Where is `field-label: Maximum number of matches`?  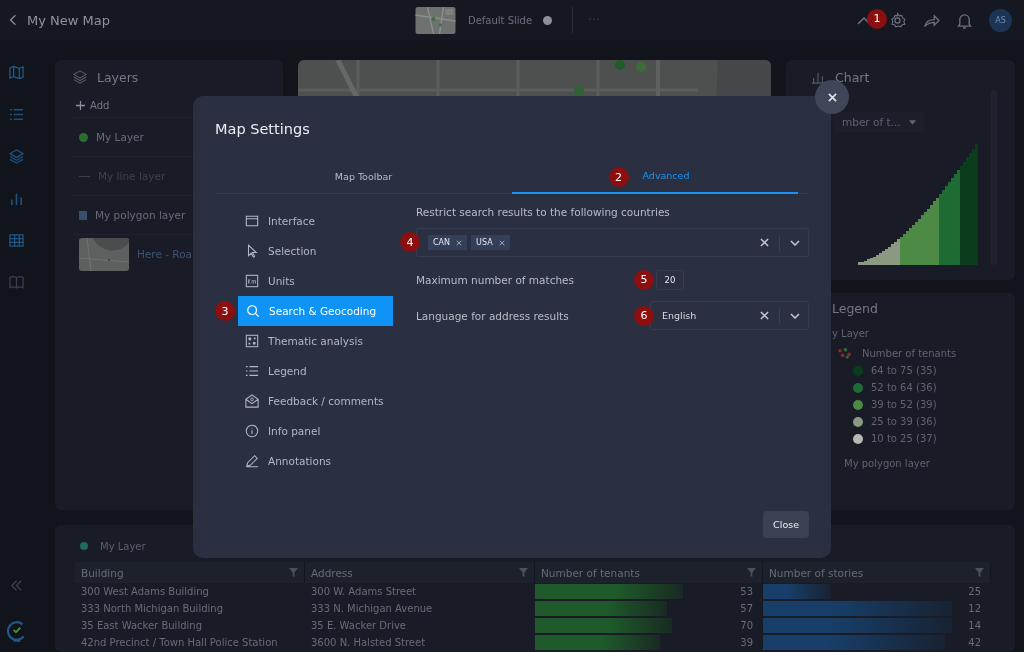
field-label: Maximum number of matches is located at coordinates (495, 279).